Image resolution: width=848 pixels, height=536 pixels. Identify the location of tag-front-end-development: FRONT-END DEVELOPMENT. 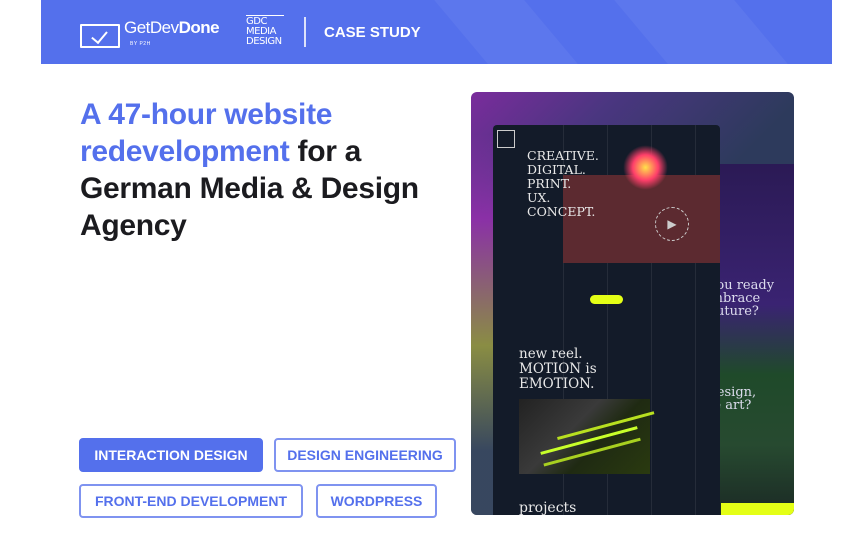
(191, 501).